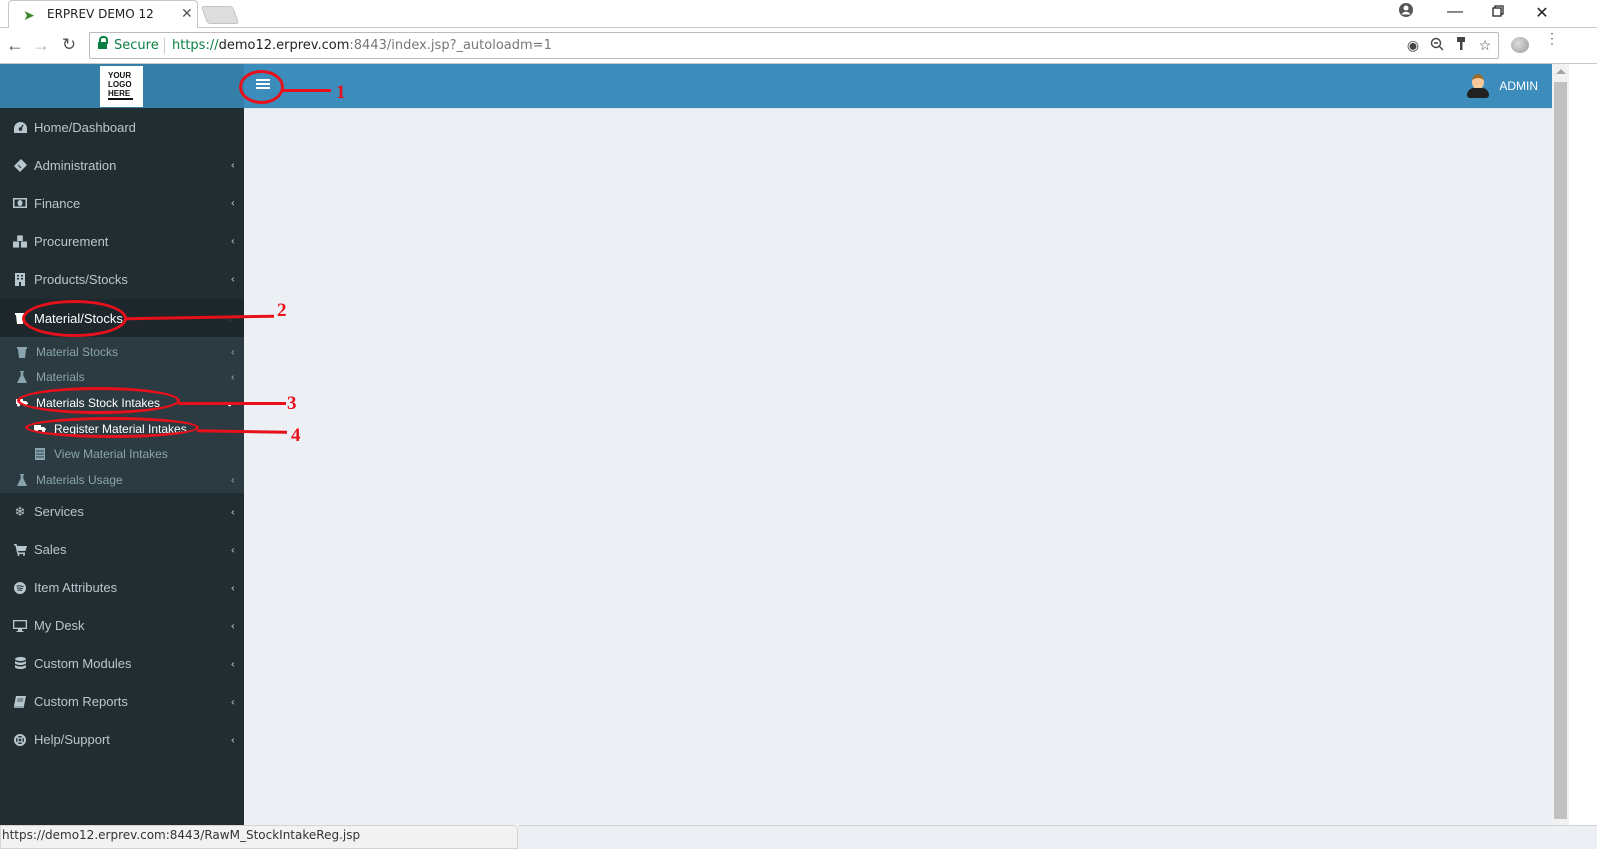  I want to click on zoom-out-icon, so click(1437, 45).